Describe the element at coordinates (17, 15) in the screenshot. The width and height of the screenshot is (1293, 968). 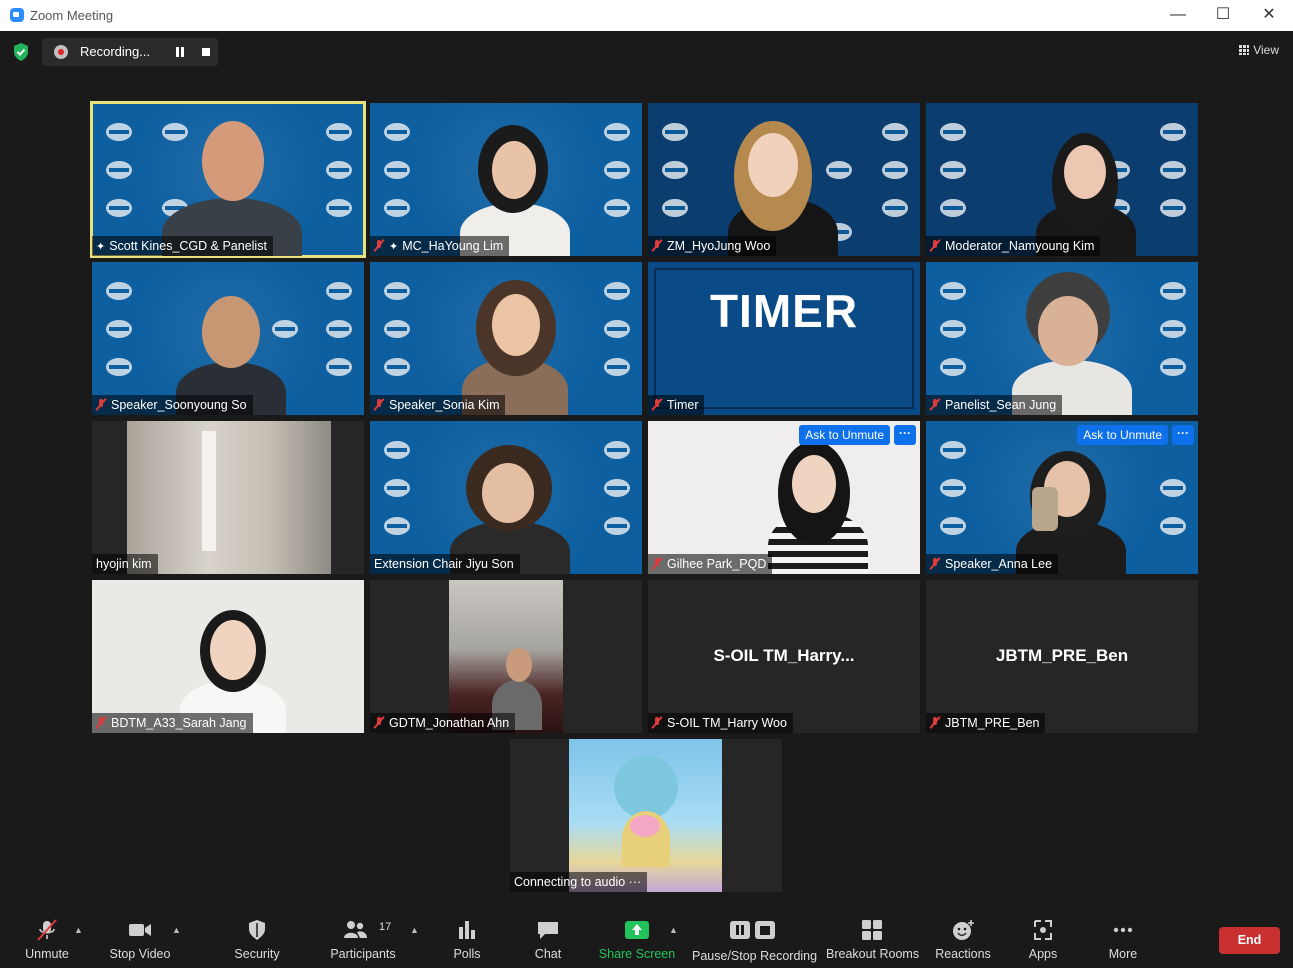
I see `zoom-app-icon` at that location.